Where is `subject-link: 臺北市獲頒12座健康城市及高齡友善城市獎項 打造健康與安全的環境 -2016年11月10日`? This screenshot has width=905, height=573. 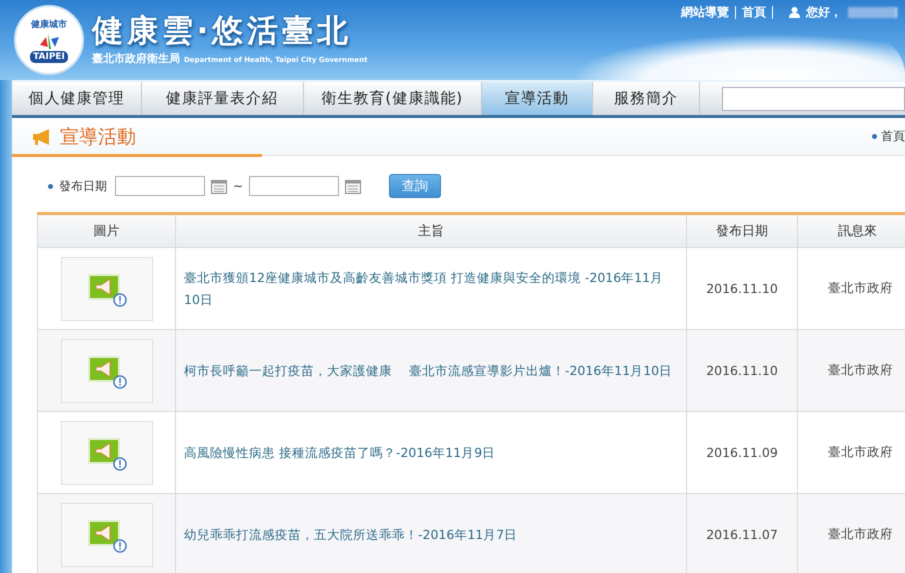 subject-link: 臺北市獲頒12座健康城市及高齡友善城市獎項 打造健康與安全的環境 -2016年11月10日 is located at coordinates (431, 289).